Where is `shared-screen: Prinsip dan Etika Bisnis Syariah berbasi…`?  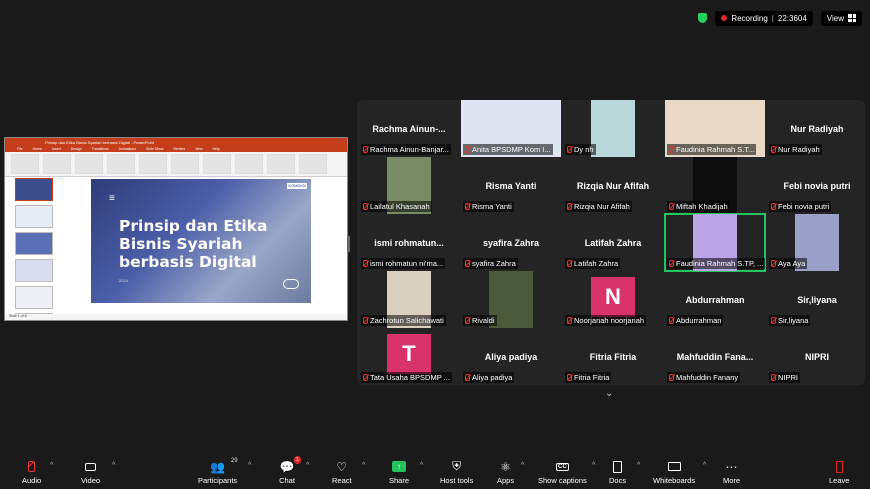 shared-screen: Prinsip dan Etika Bisnis Syariah berbasi… is located at coordinates (176, 229).